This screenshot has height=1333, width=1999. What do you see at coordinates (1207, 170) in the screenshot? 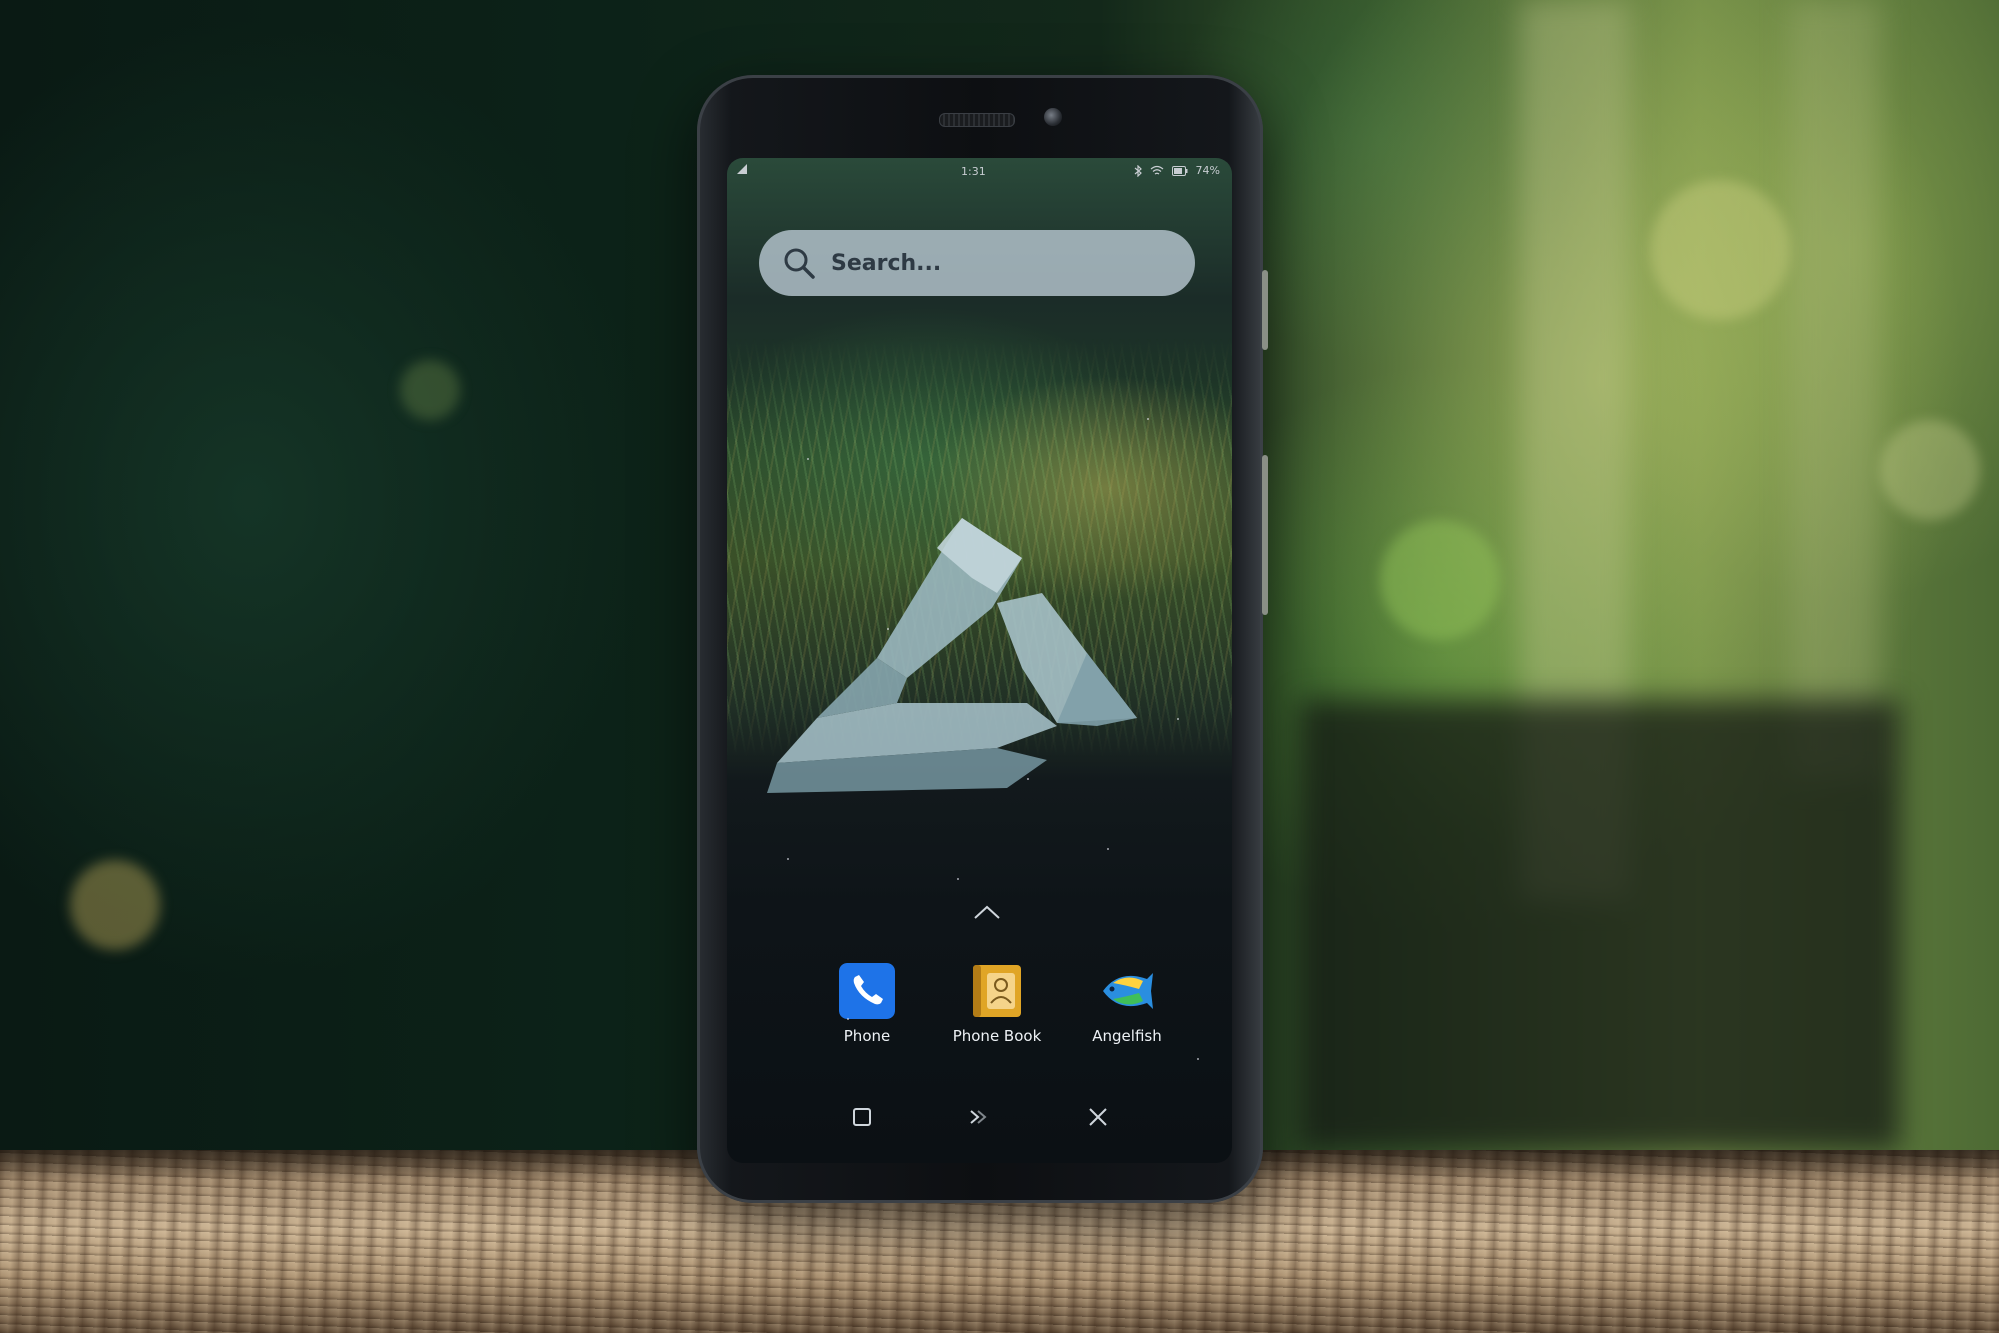
I see `battery-percent: 74%` at bounding box center [1207, 170].